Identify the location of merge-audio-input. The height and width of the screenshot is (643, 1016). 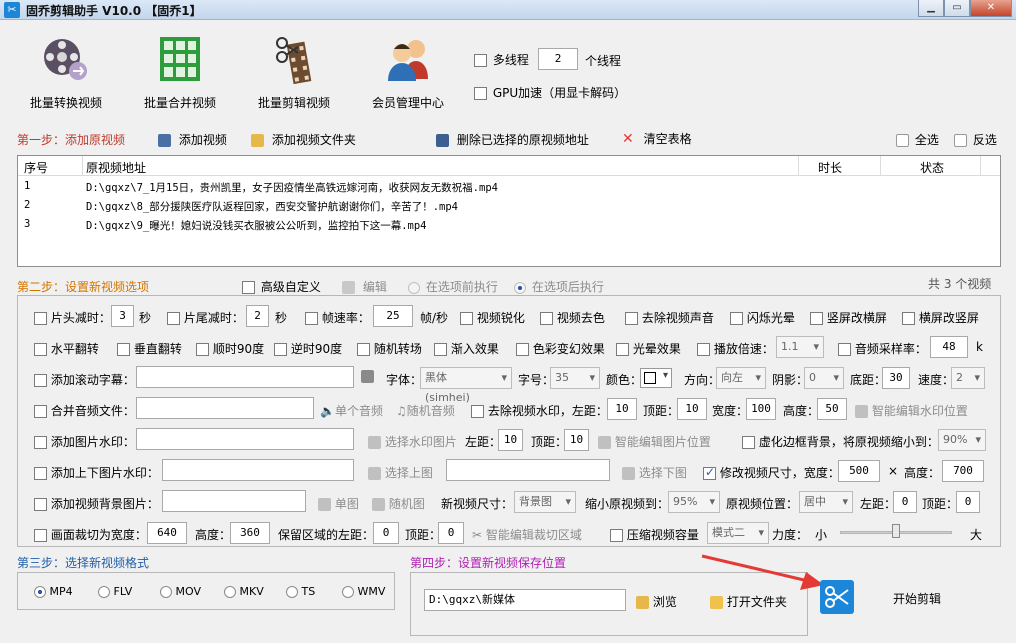
(225, 408).